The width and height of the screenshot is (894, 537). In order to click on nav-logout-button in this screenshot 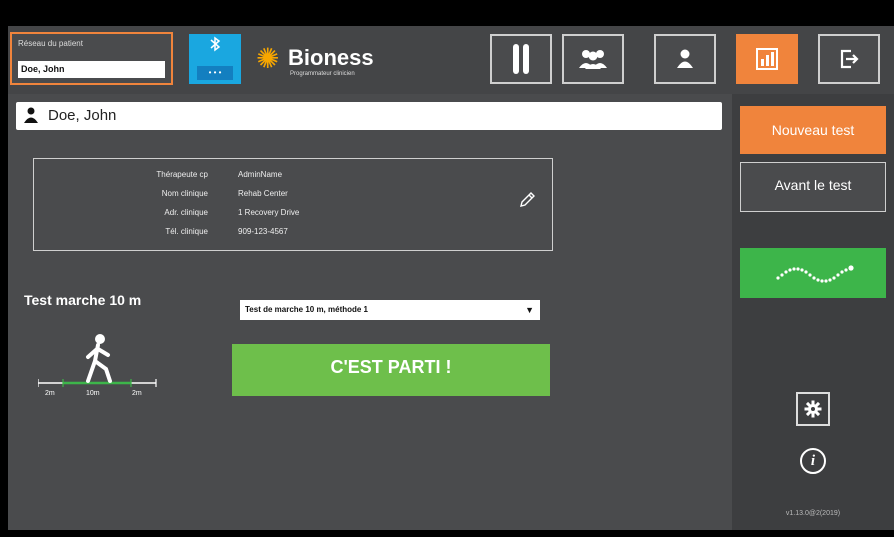, I will do `click(849, 59)`.